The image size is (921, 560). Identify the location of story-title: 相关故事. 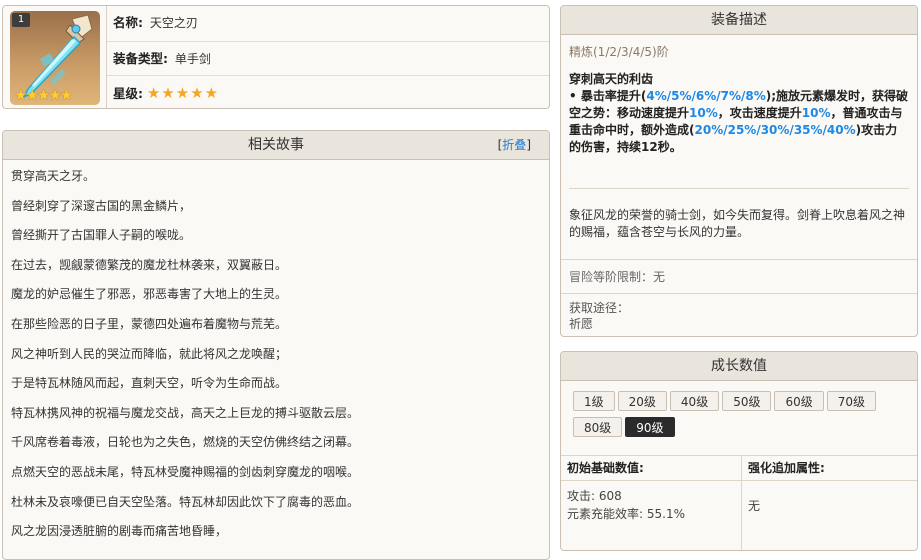
(276, 145).